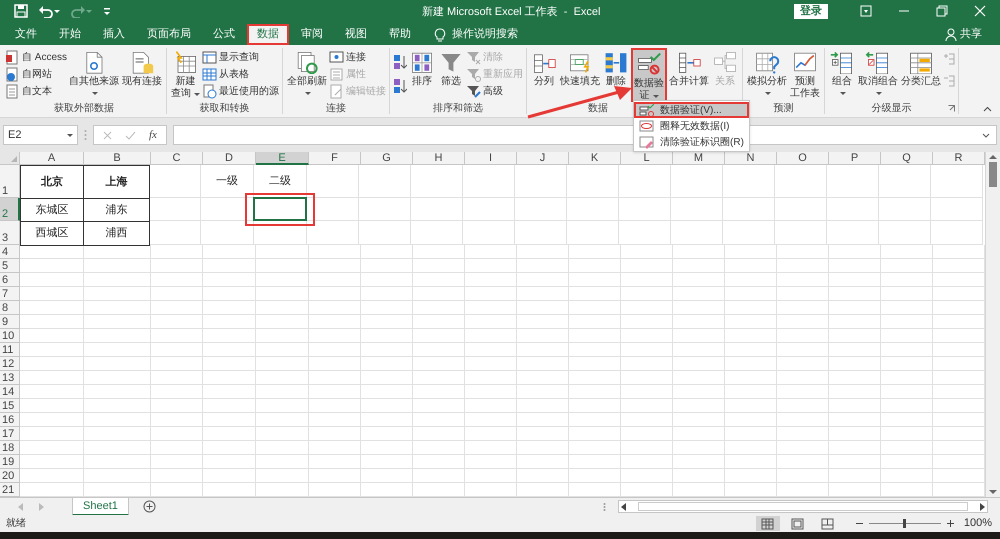  I want to click on row-header: 6, so click(10, 280).